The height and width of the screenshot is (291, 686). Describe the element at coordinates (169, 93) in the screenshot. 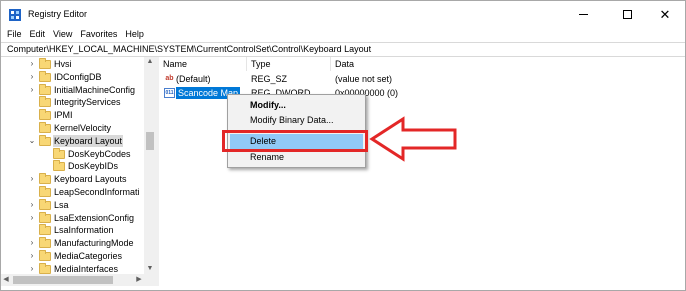

I see `binary-value-icon: 011` at that location.